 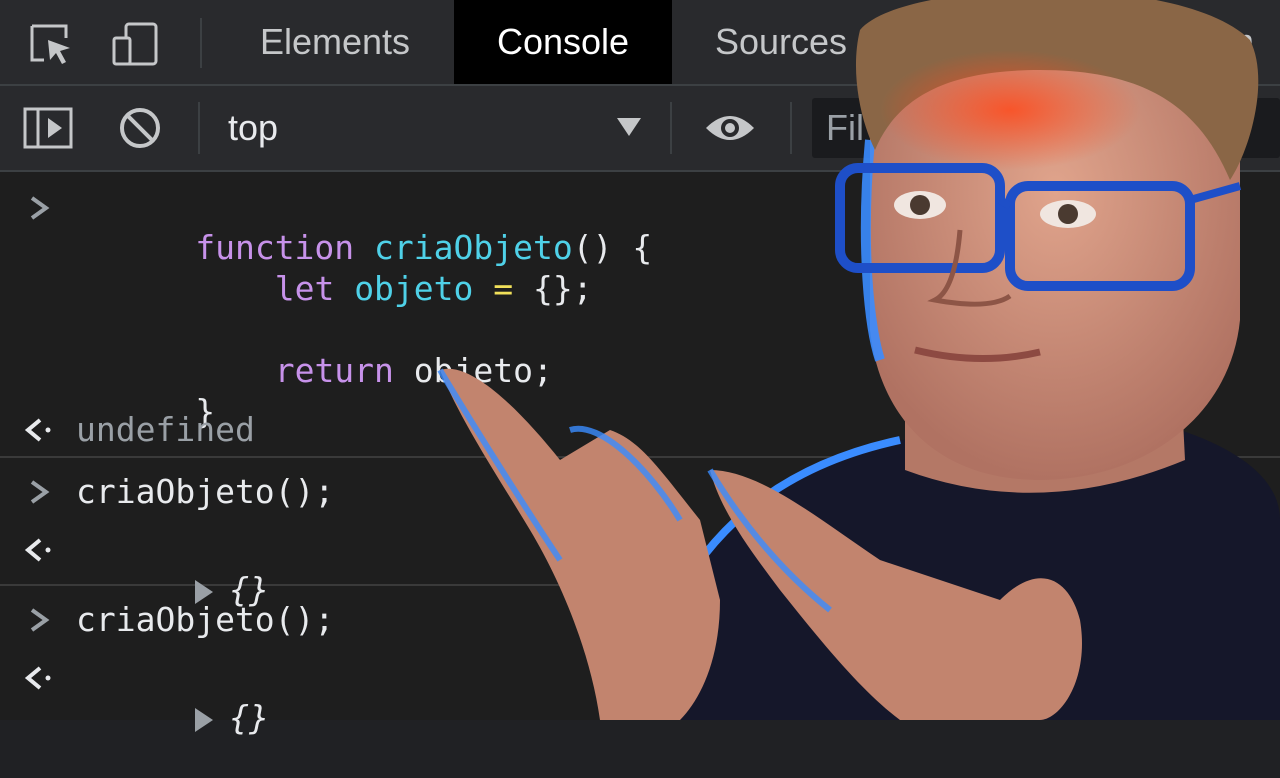 I want to click on live-expression-eye-icon, so click(x=730, y=128).